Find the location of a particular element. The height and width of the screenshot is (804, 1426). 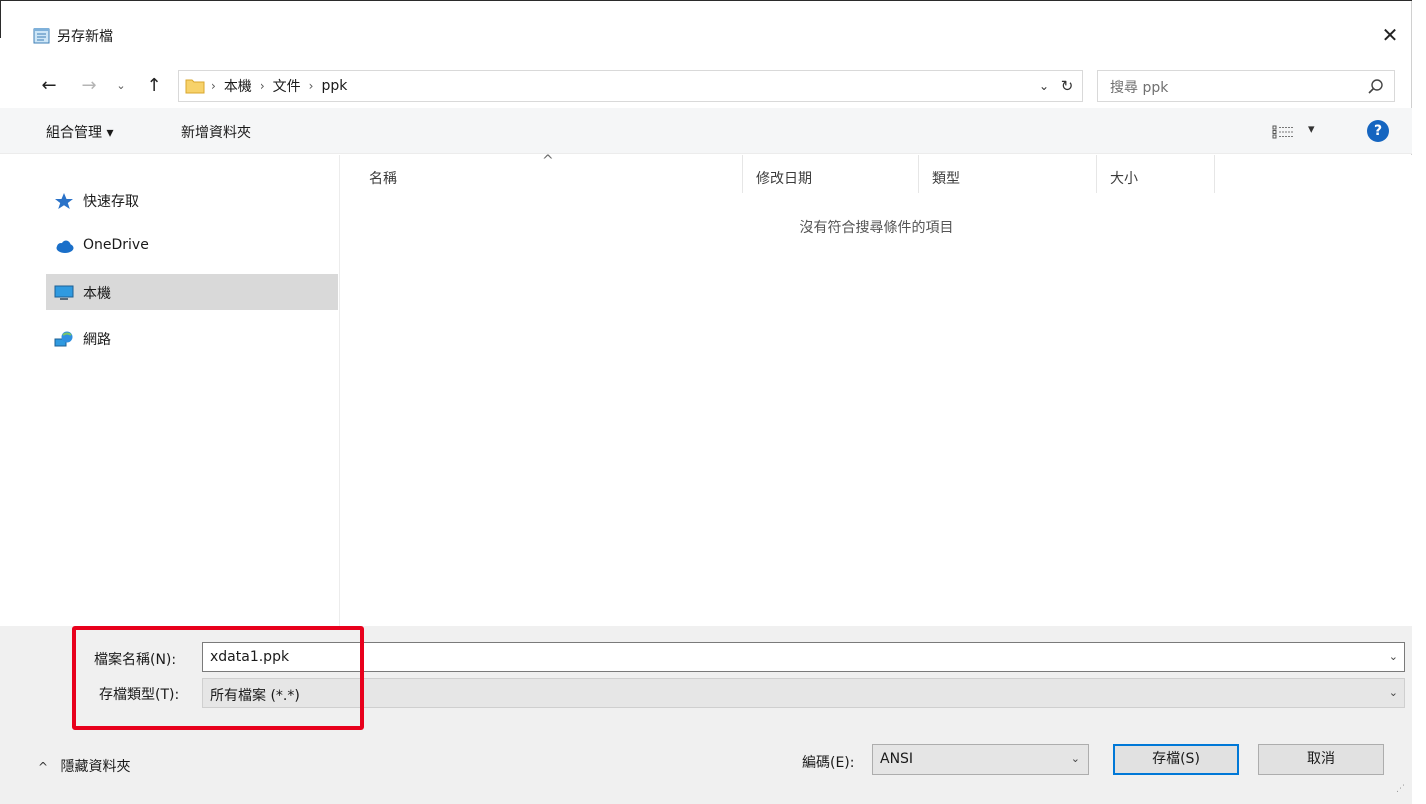

arrow-right-icon: → is located at coordinates (89, 85).